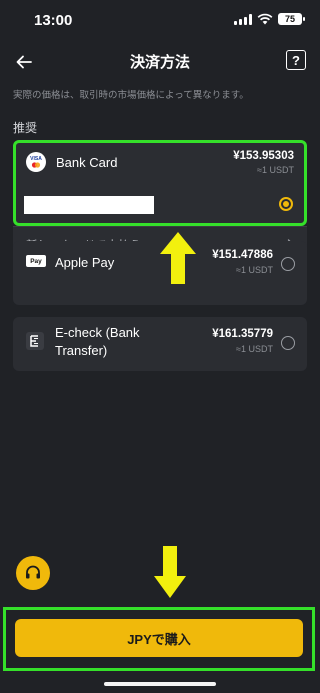 The height and width of the screenshot is (693, 320). I want to click on support-button, so click(33, 573).